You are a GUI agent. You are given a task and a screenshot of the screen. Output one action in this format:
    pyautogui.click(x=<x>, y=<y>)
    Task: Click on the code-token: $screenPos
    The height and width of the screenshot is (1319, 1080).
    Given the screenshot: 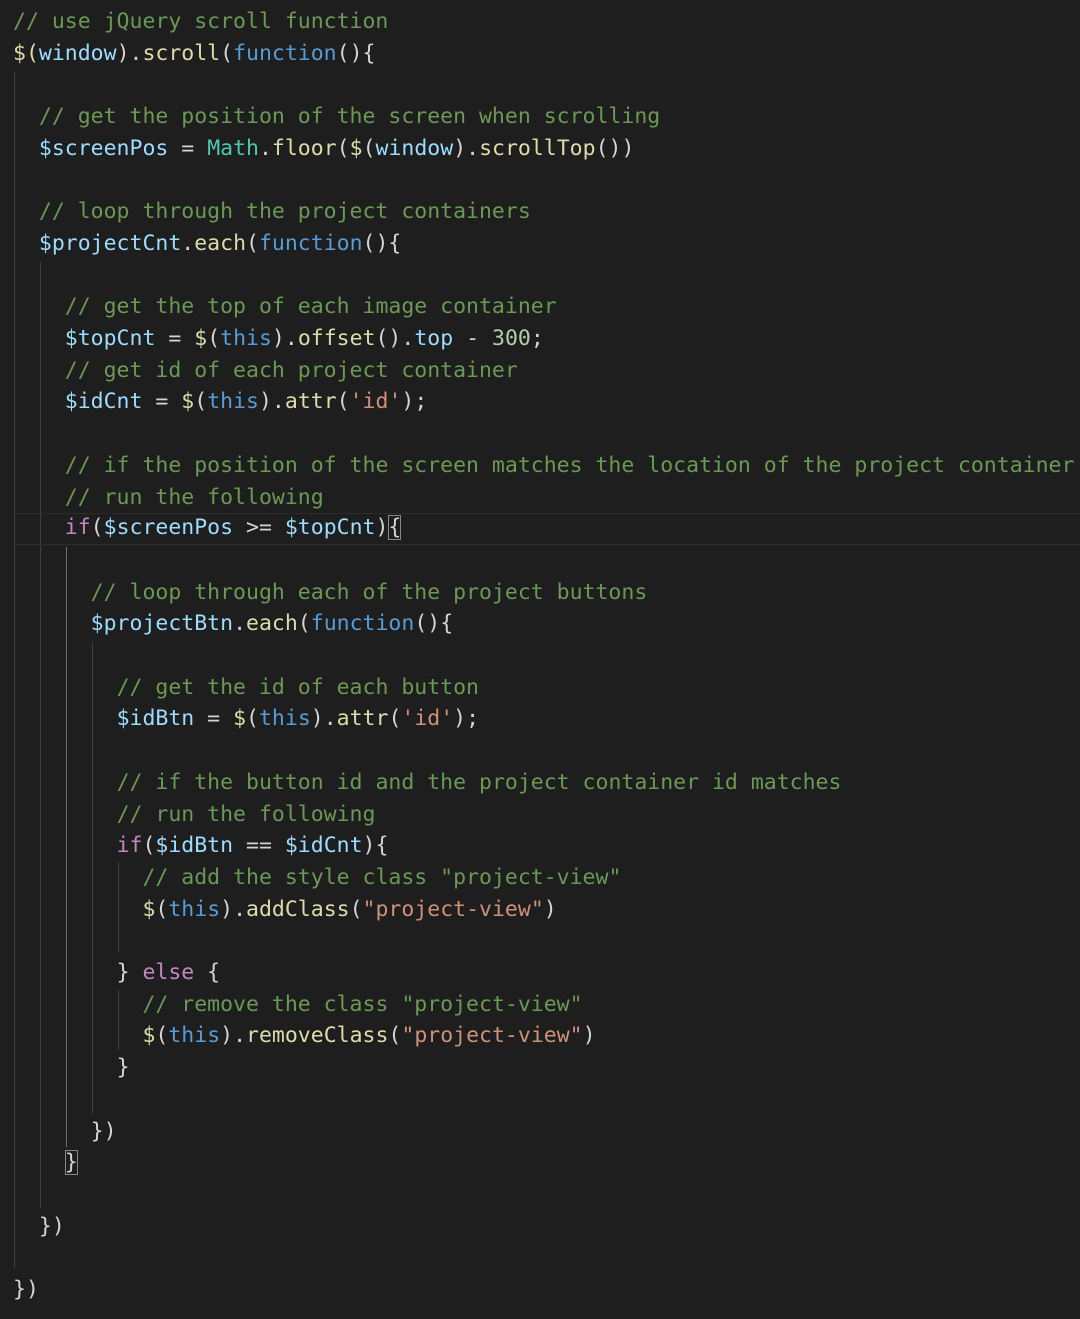 What is the action you would take?
    pyautogui.click(x=103, y=148)
    